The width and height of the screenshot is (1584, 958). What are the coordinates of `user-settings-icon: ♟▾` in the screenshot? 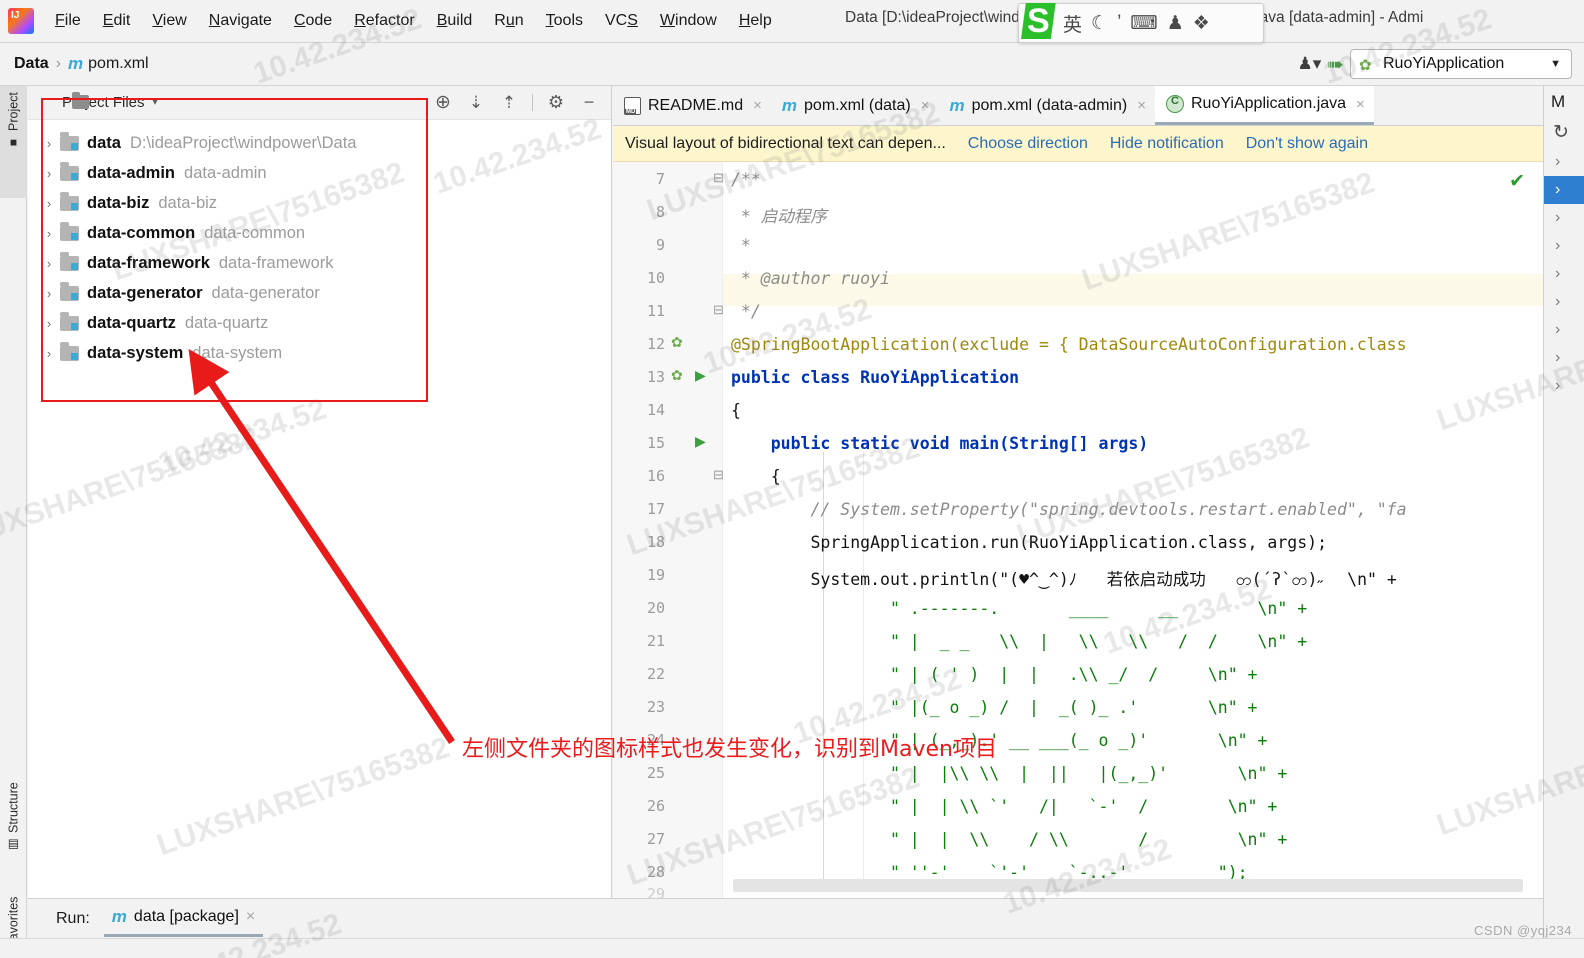 It's located at (1309, 64).